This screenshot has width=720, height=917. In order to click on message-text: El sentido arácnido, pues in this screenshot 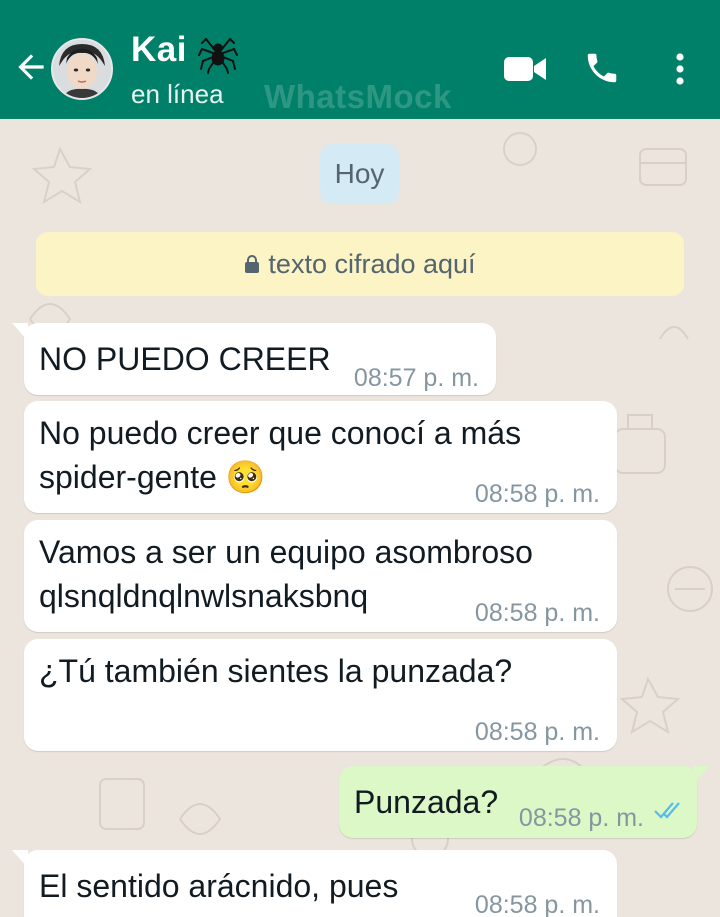, I will do `click(219, 886)`.